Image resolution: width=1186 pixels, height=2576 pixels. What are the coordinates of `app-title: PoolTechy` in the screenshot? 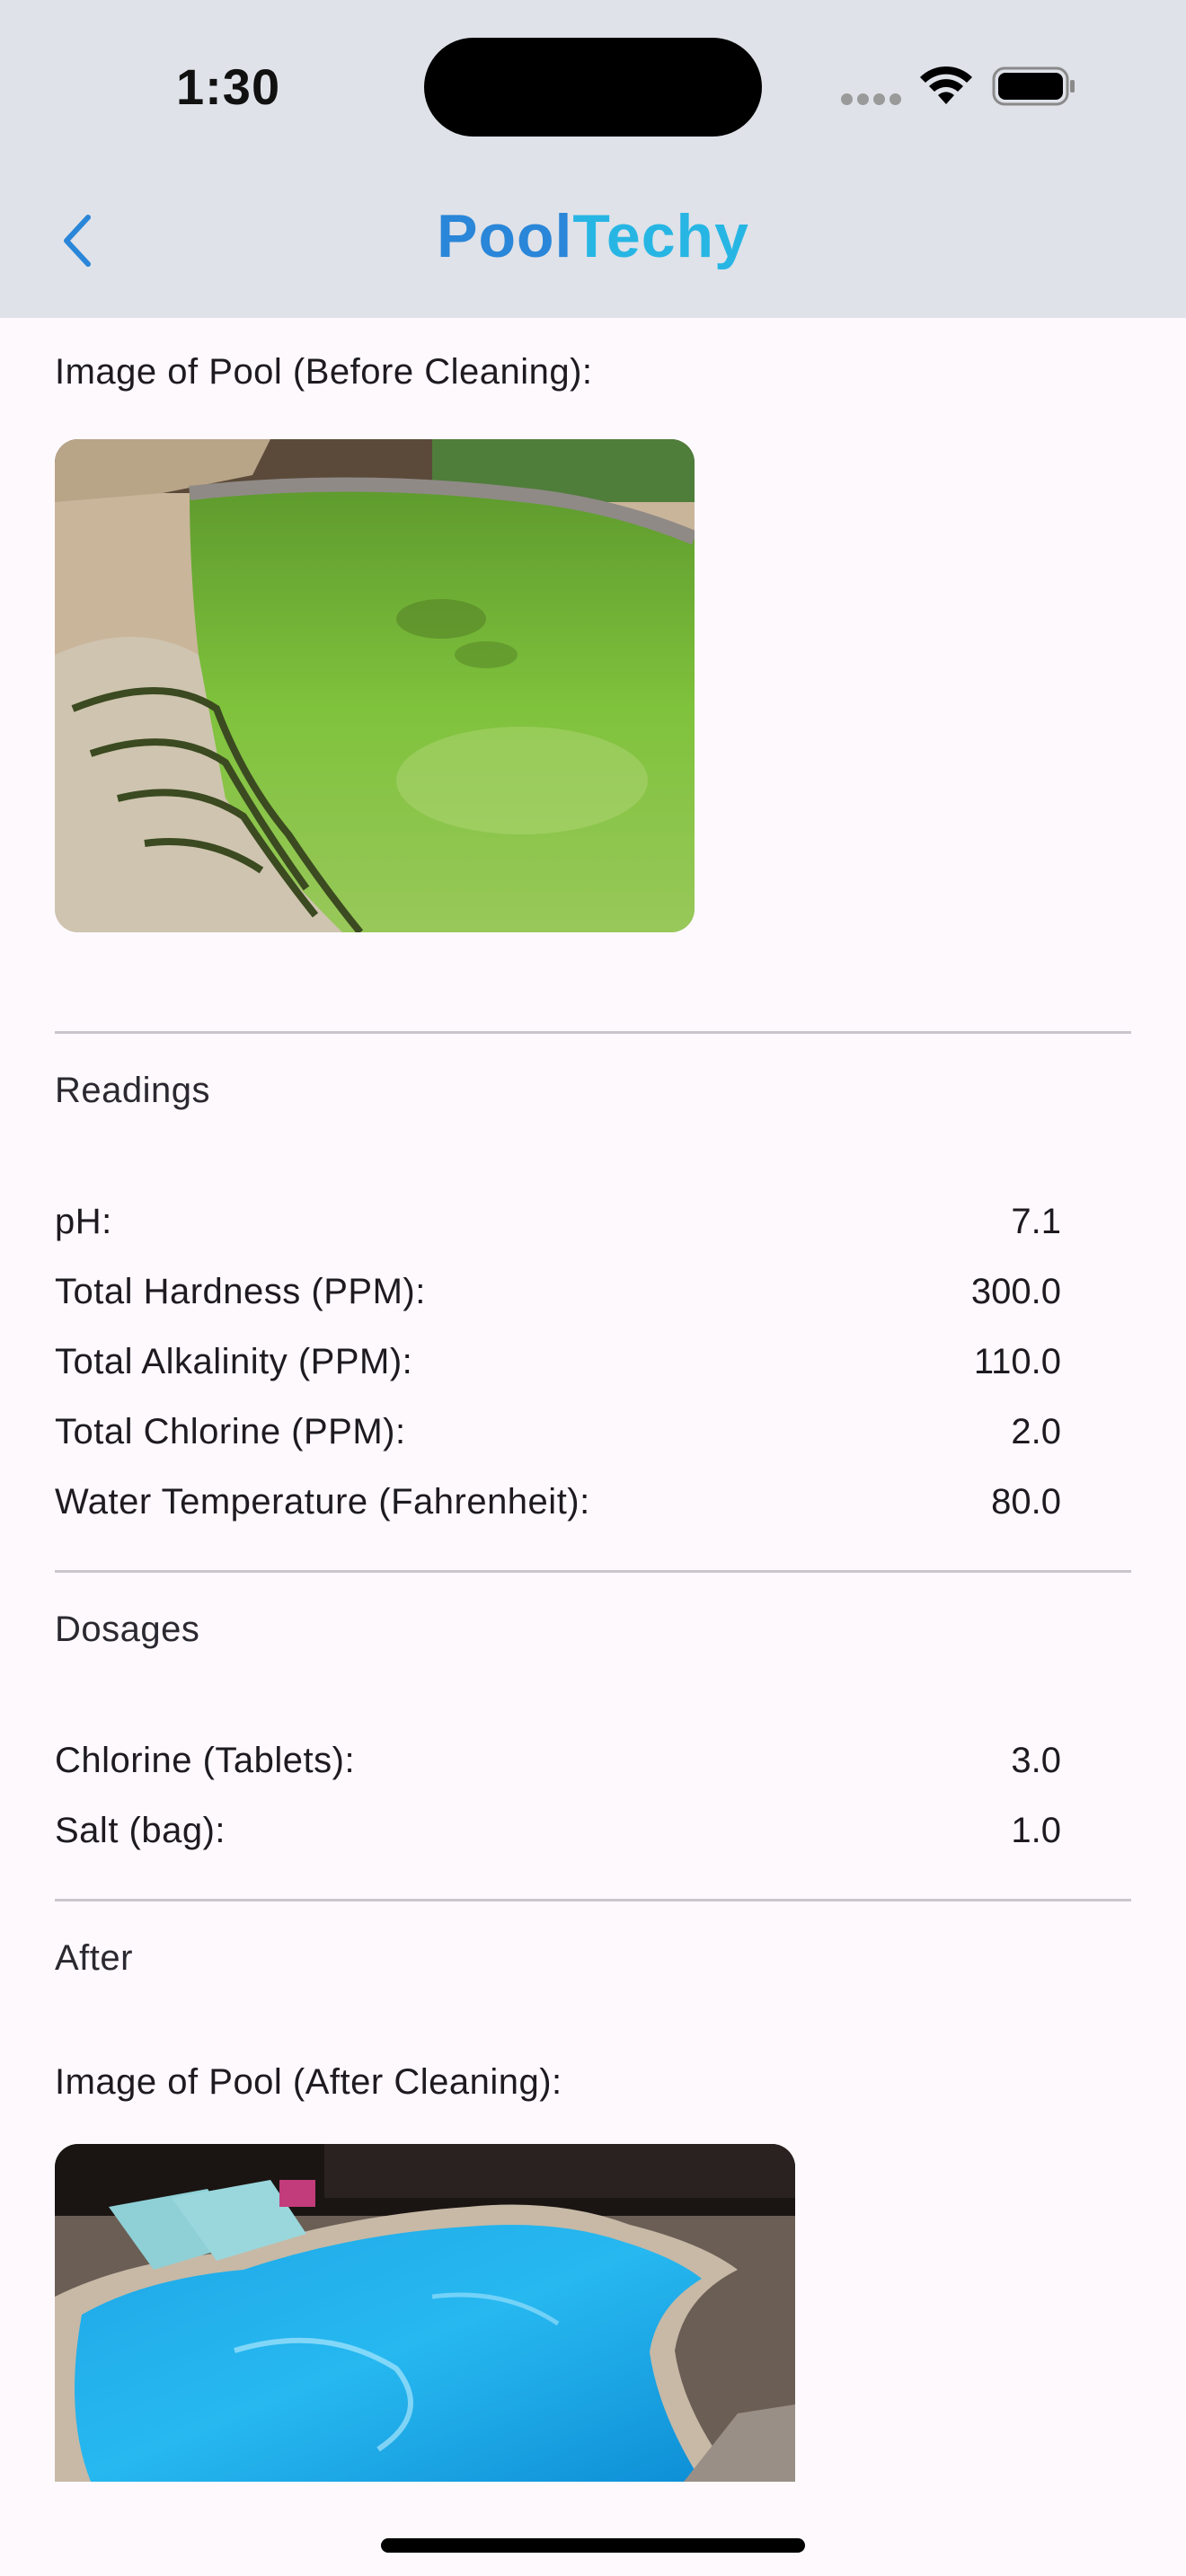 It's located at (593, 236).